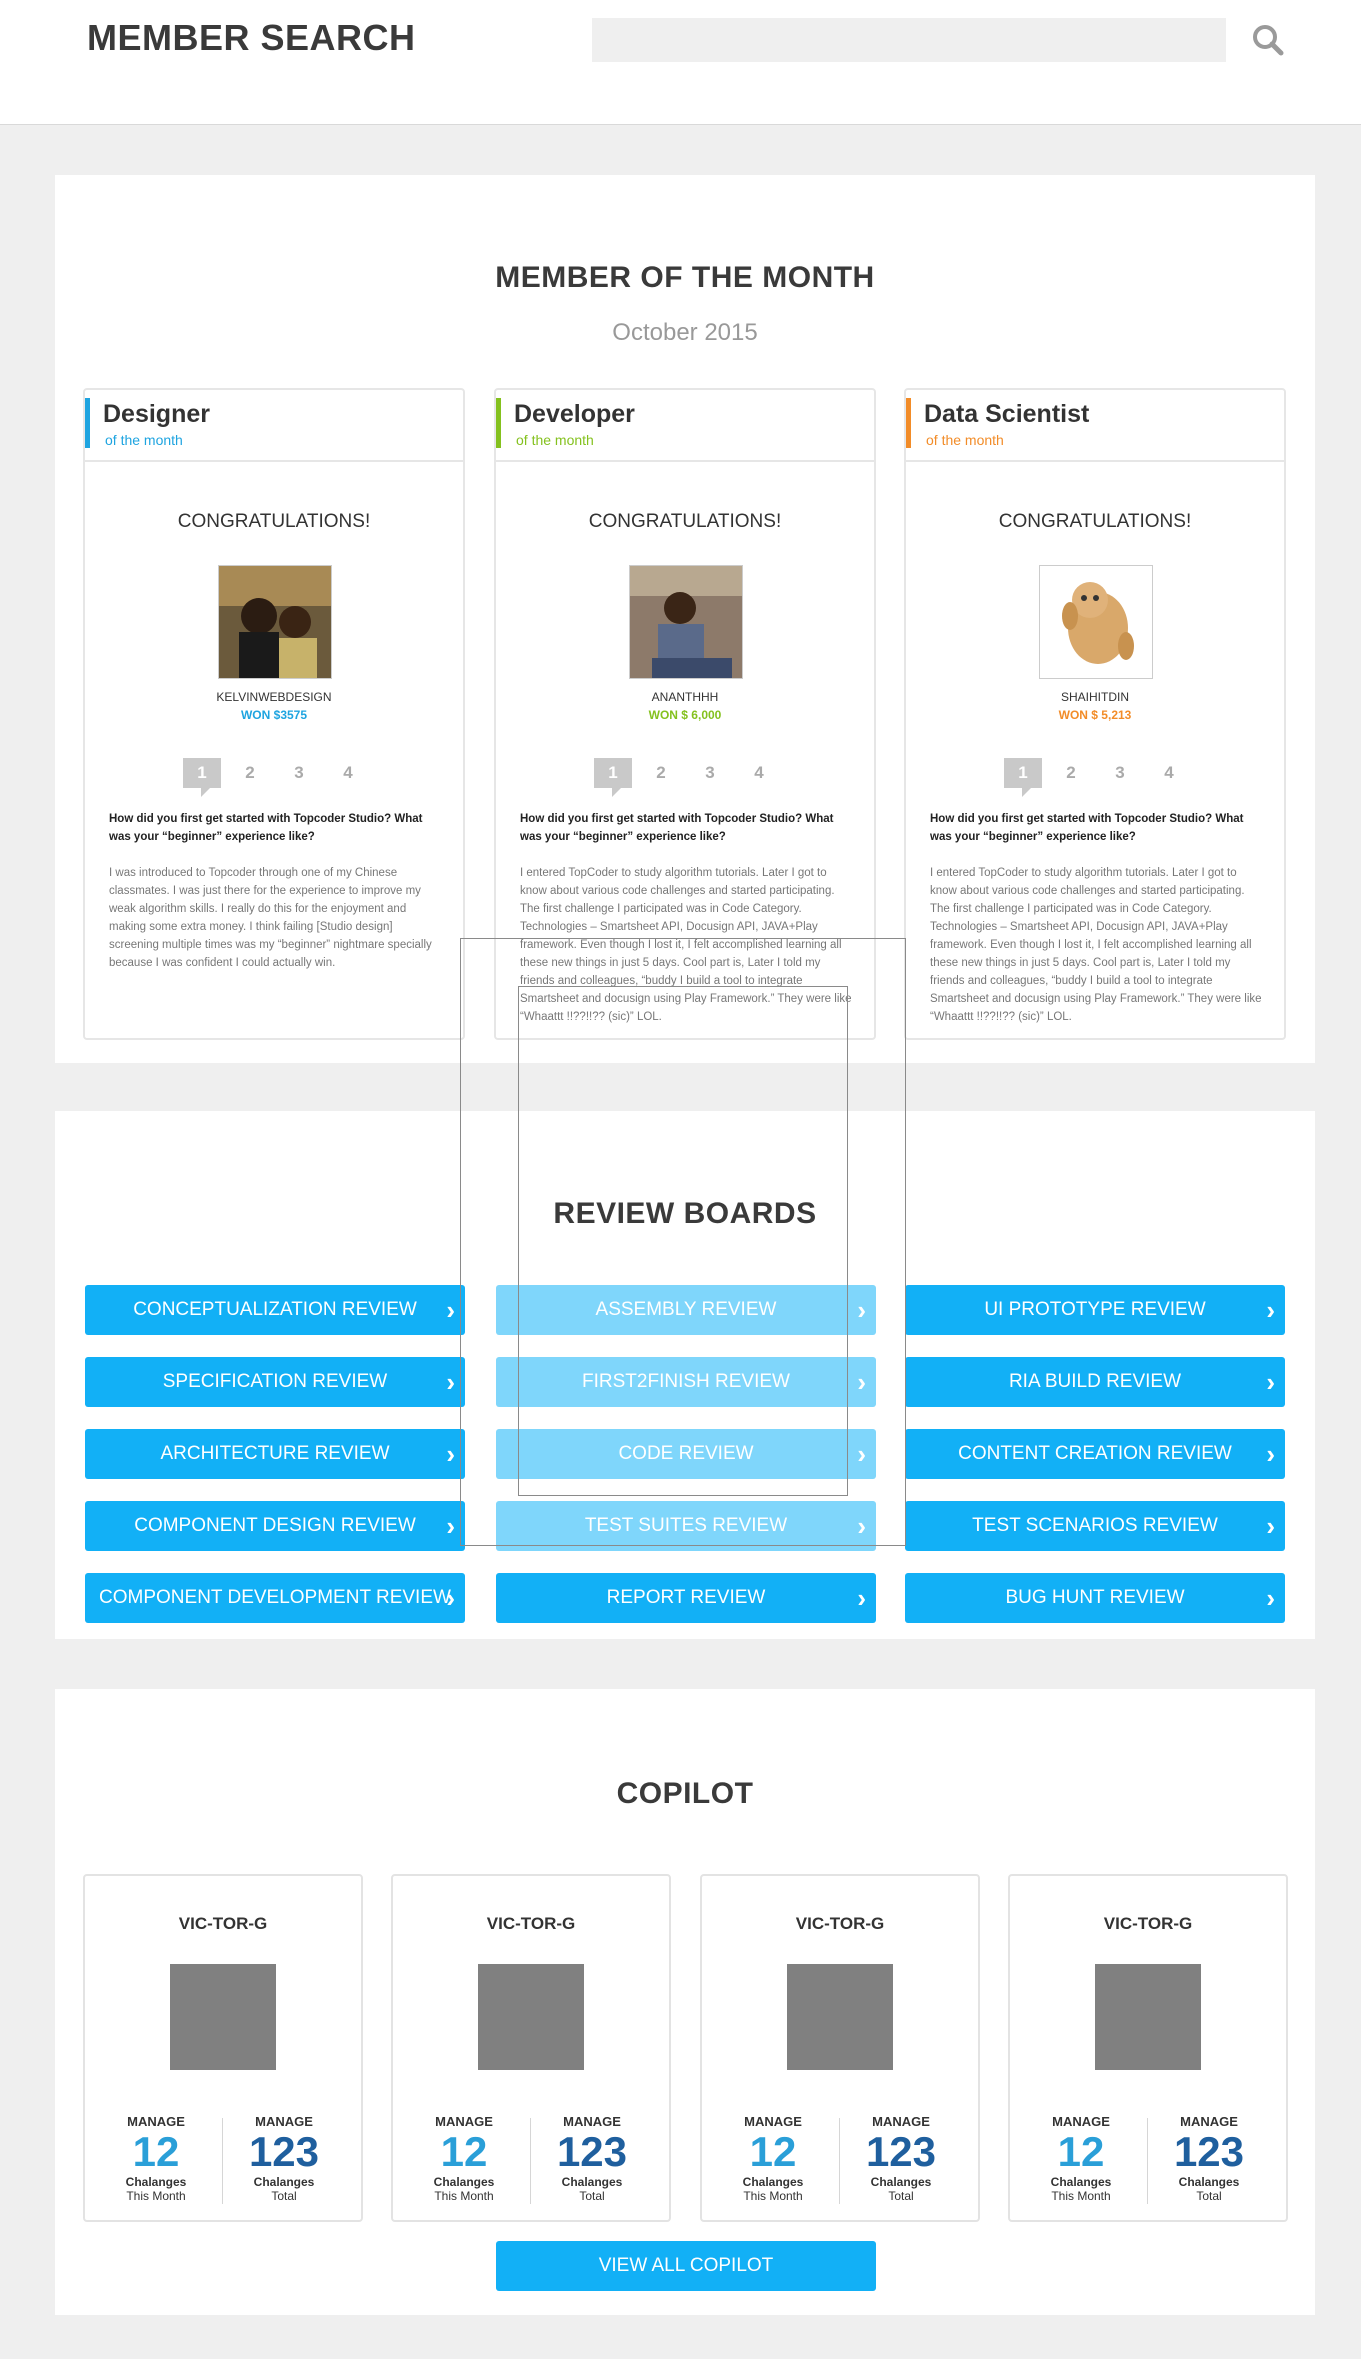 The image size is (1361, 2359). I want to click on component-design-review-button: COMPONENT DESIGN REVIEW ›, so click(275, 1526).